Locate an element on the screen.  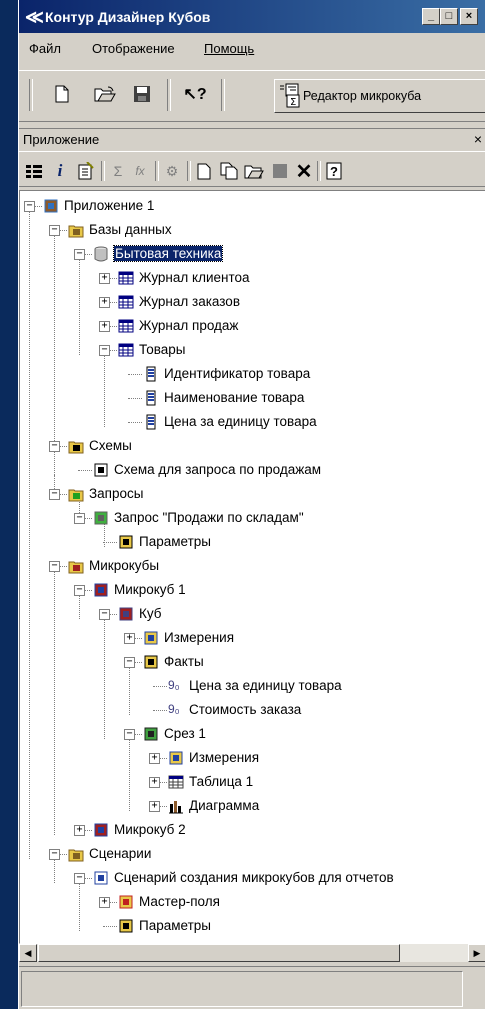
tree-node-label: Сценарий создания микрокубов для отчетов is located at coordinates (254, 877).